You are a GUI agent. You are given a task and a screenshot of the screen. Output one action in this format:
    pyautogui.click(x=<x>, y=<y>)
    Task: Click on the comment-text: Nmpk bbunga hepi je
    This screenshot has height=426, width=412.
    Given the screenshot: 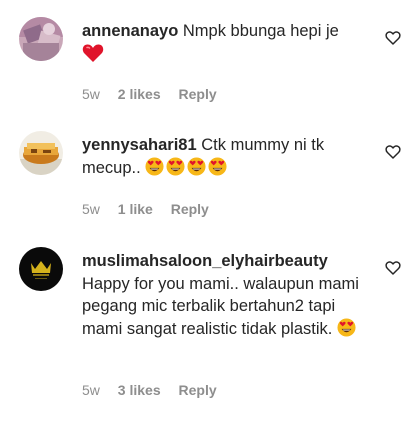 What is the action you would take?
    pyautogui.click(x=260, y=31)
    